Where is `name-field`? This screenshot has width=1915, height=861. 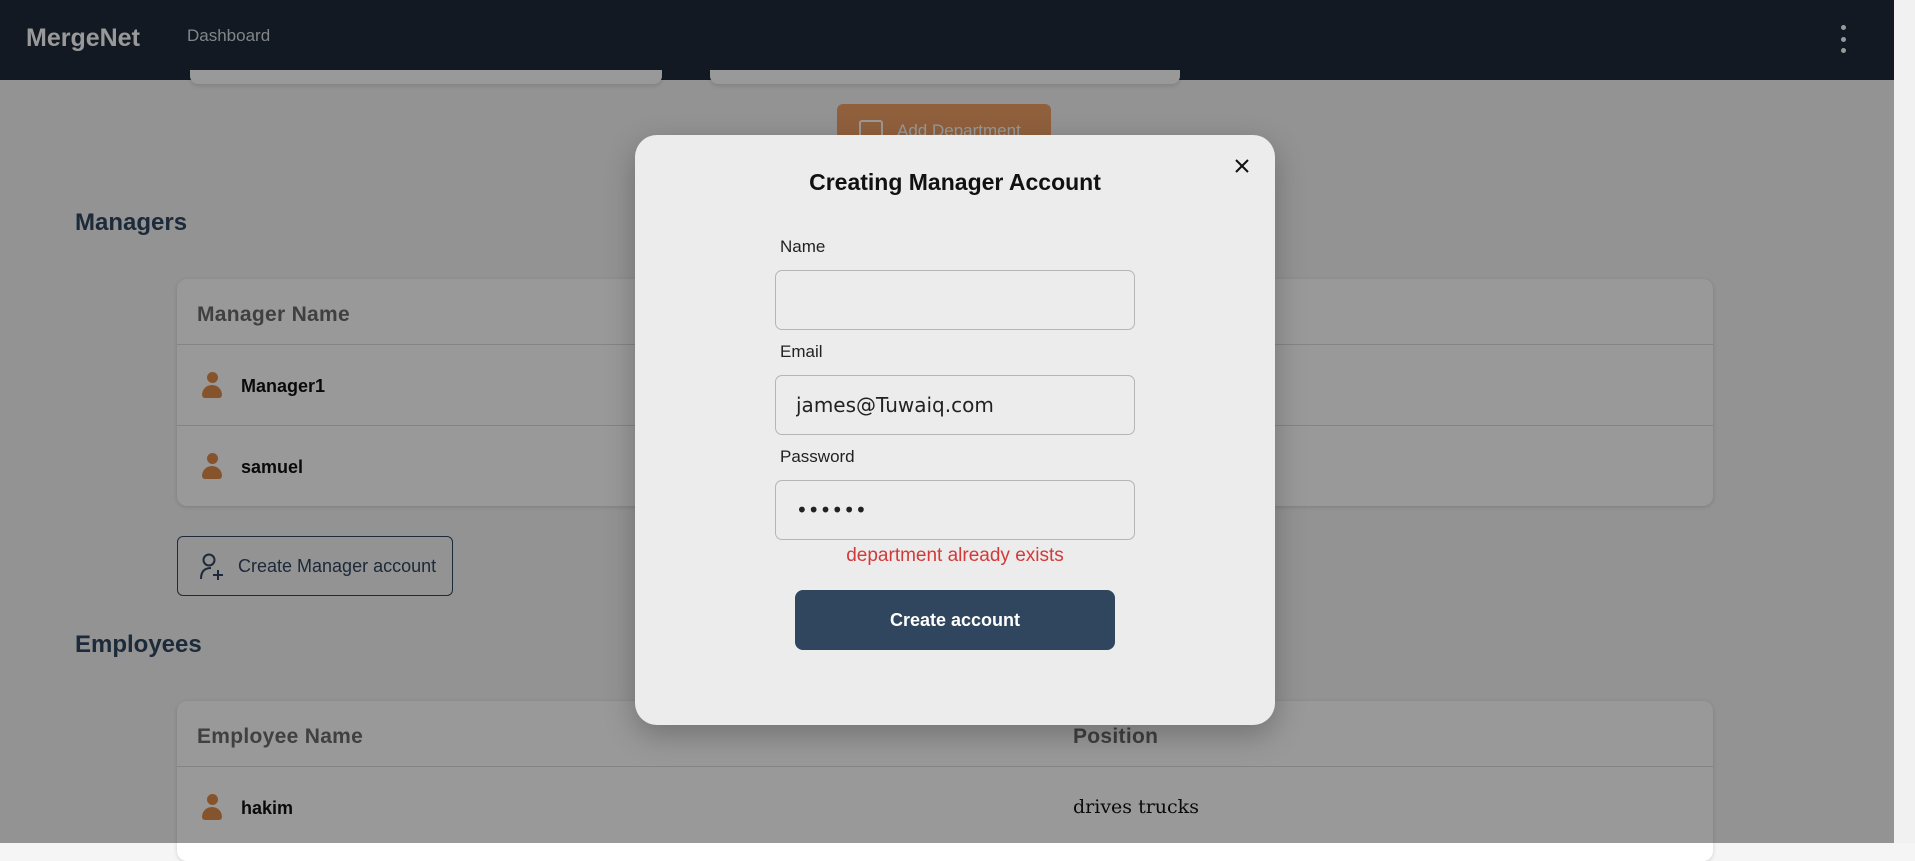 name-field is located at coordinates (955, 300).